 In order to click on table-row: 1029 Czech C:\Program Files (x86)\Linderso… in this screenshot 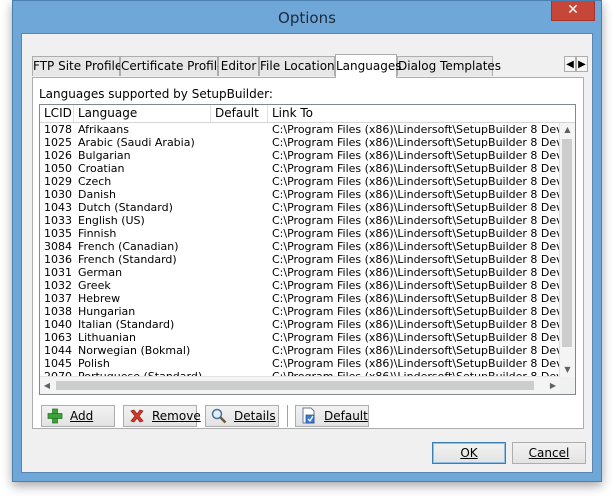, I will do `click(300, 181)`.